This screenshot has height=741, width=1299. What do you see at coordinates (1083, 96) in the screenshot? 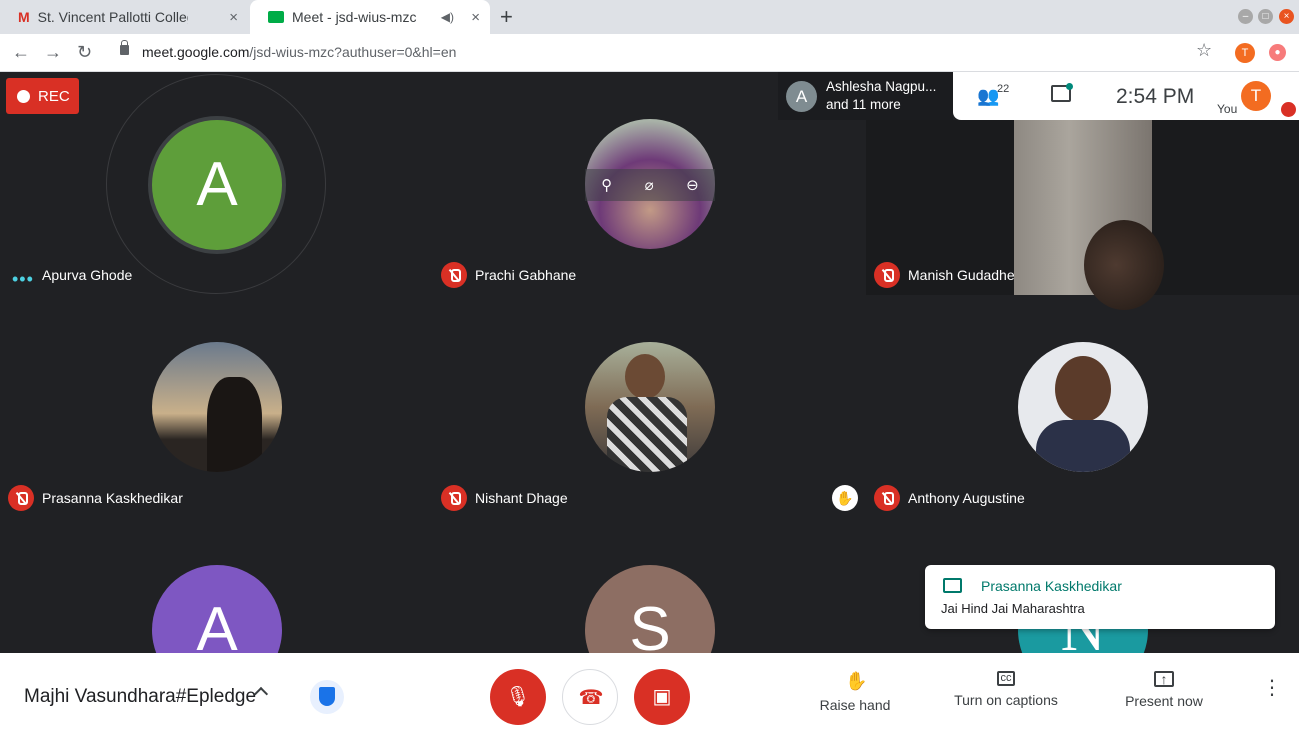
I see `meeting-panel: 👥 22 2:54 PM` at bounding box center [1083, 96].